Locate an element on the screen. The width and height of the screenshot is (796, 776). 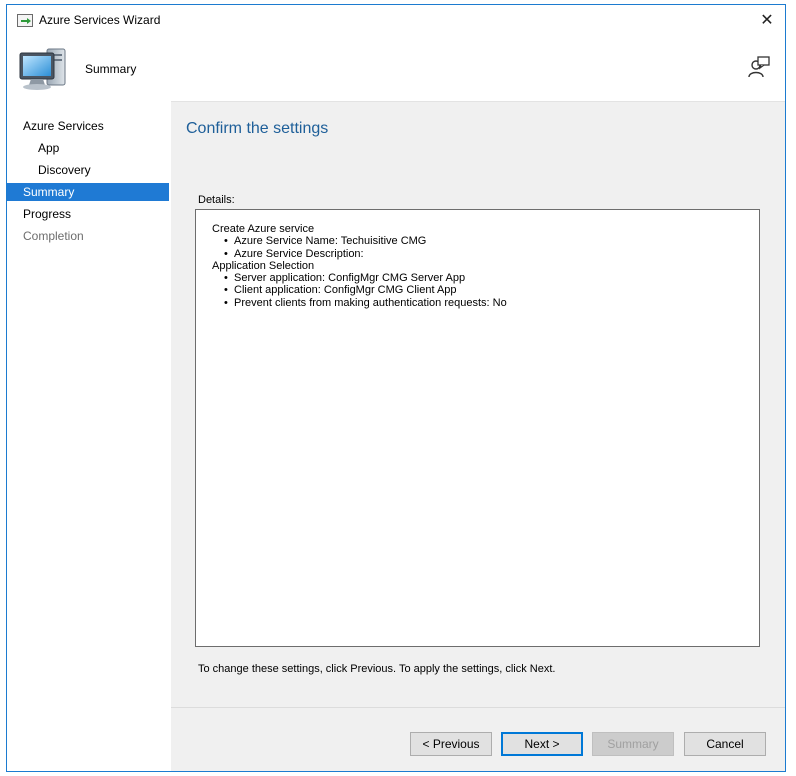
step-discovery: Discovery is located at coordinates (88, 170).